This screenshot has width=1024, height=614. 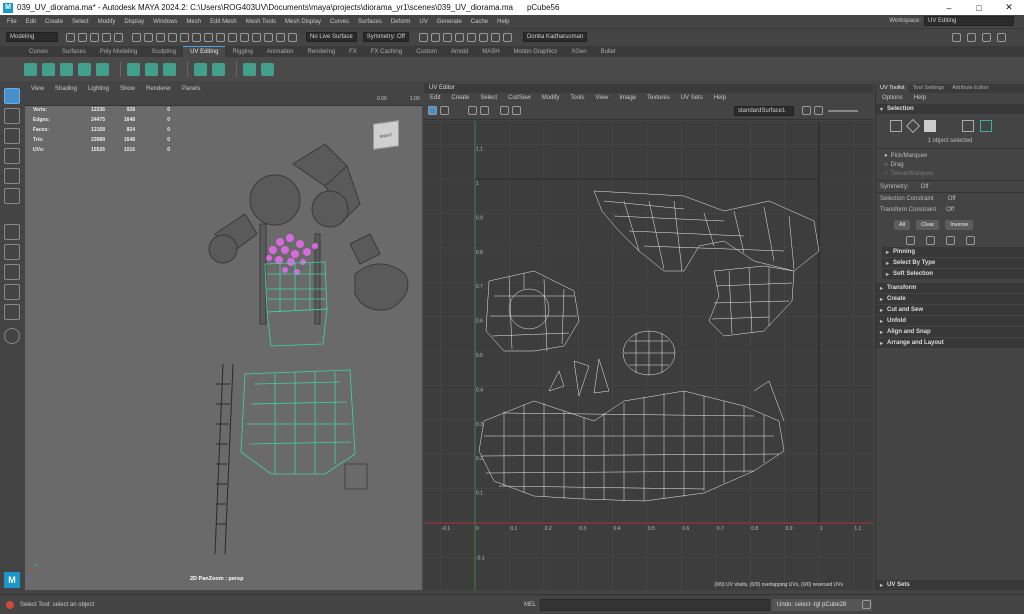 What do you see at coordinates (12, 156) in the screenshot?
I see `move-tool-icon` at bounding box center [12, 156].